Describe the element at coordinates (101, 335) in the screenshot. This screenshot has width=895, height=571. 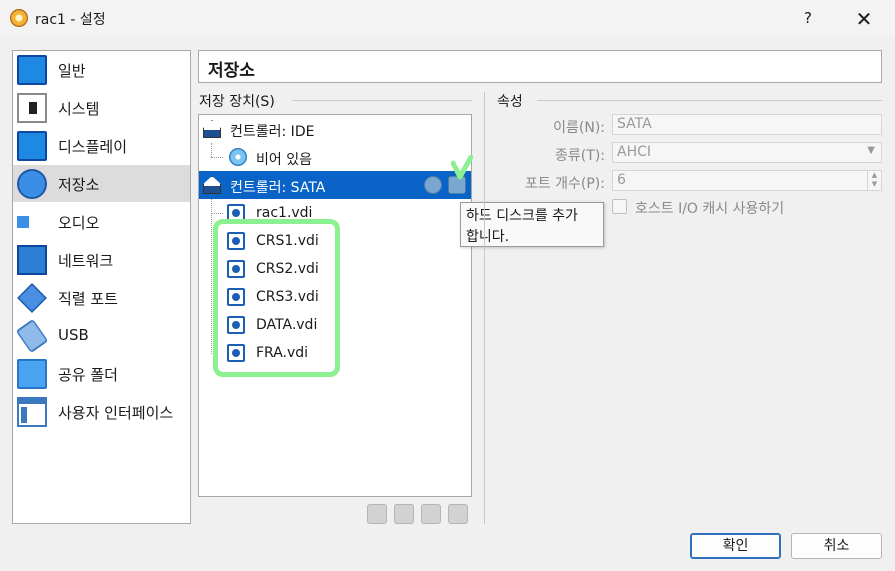
I see `sidebar-item-usb: USB` at that location.